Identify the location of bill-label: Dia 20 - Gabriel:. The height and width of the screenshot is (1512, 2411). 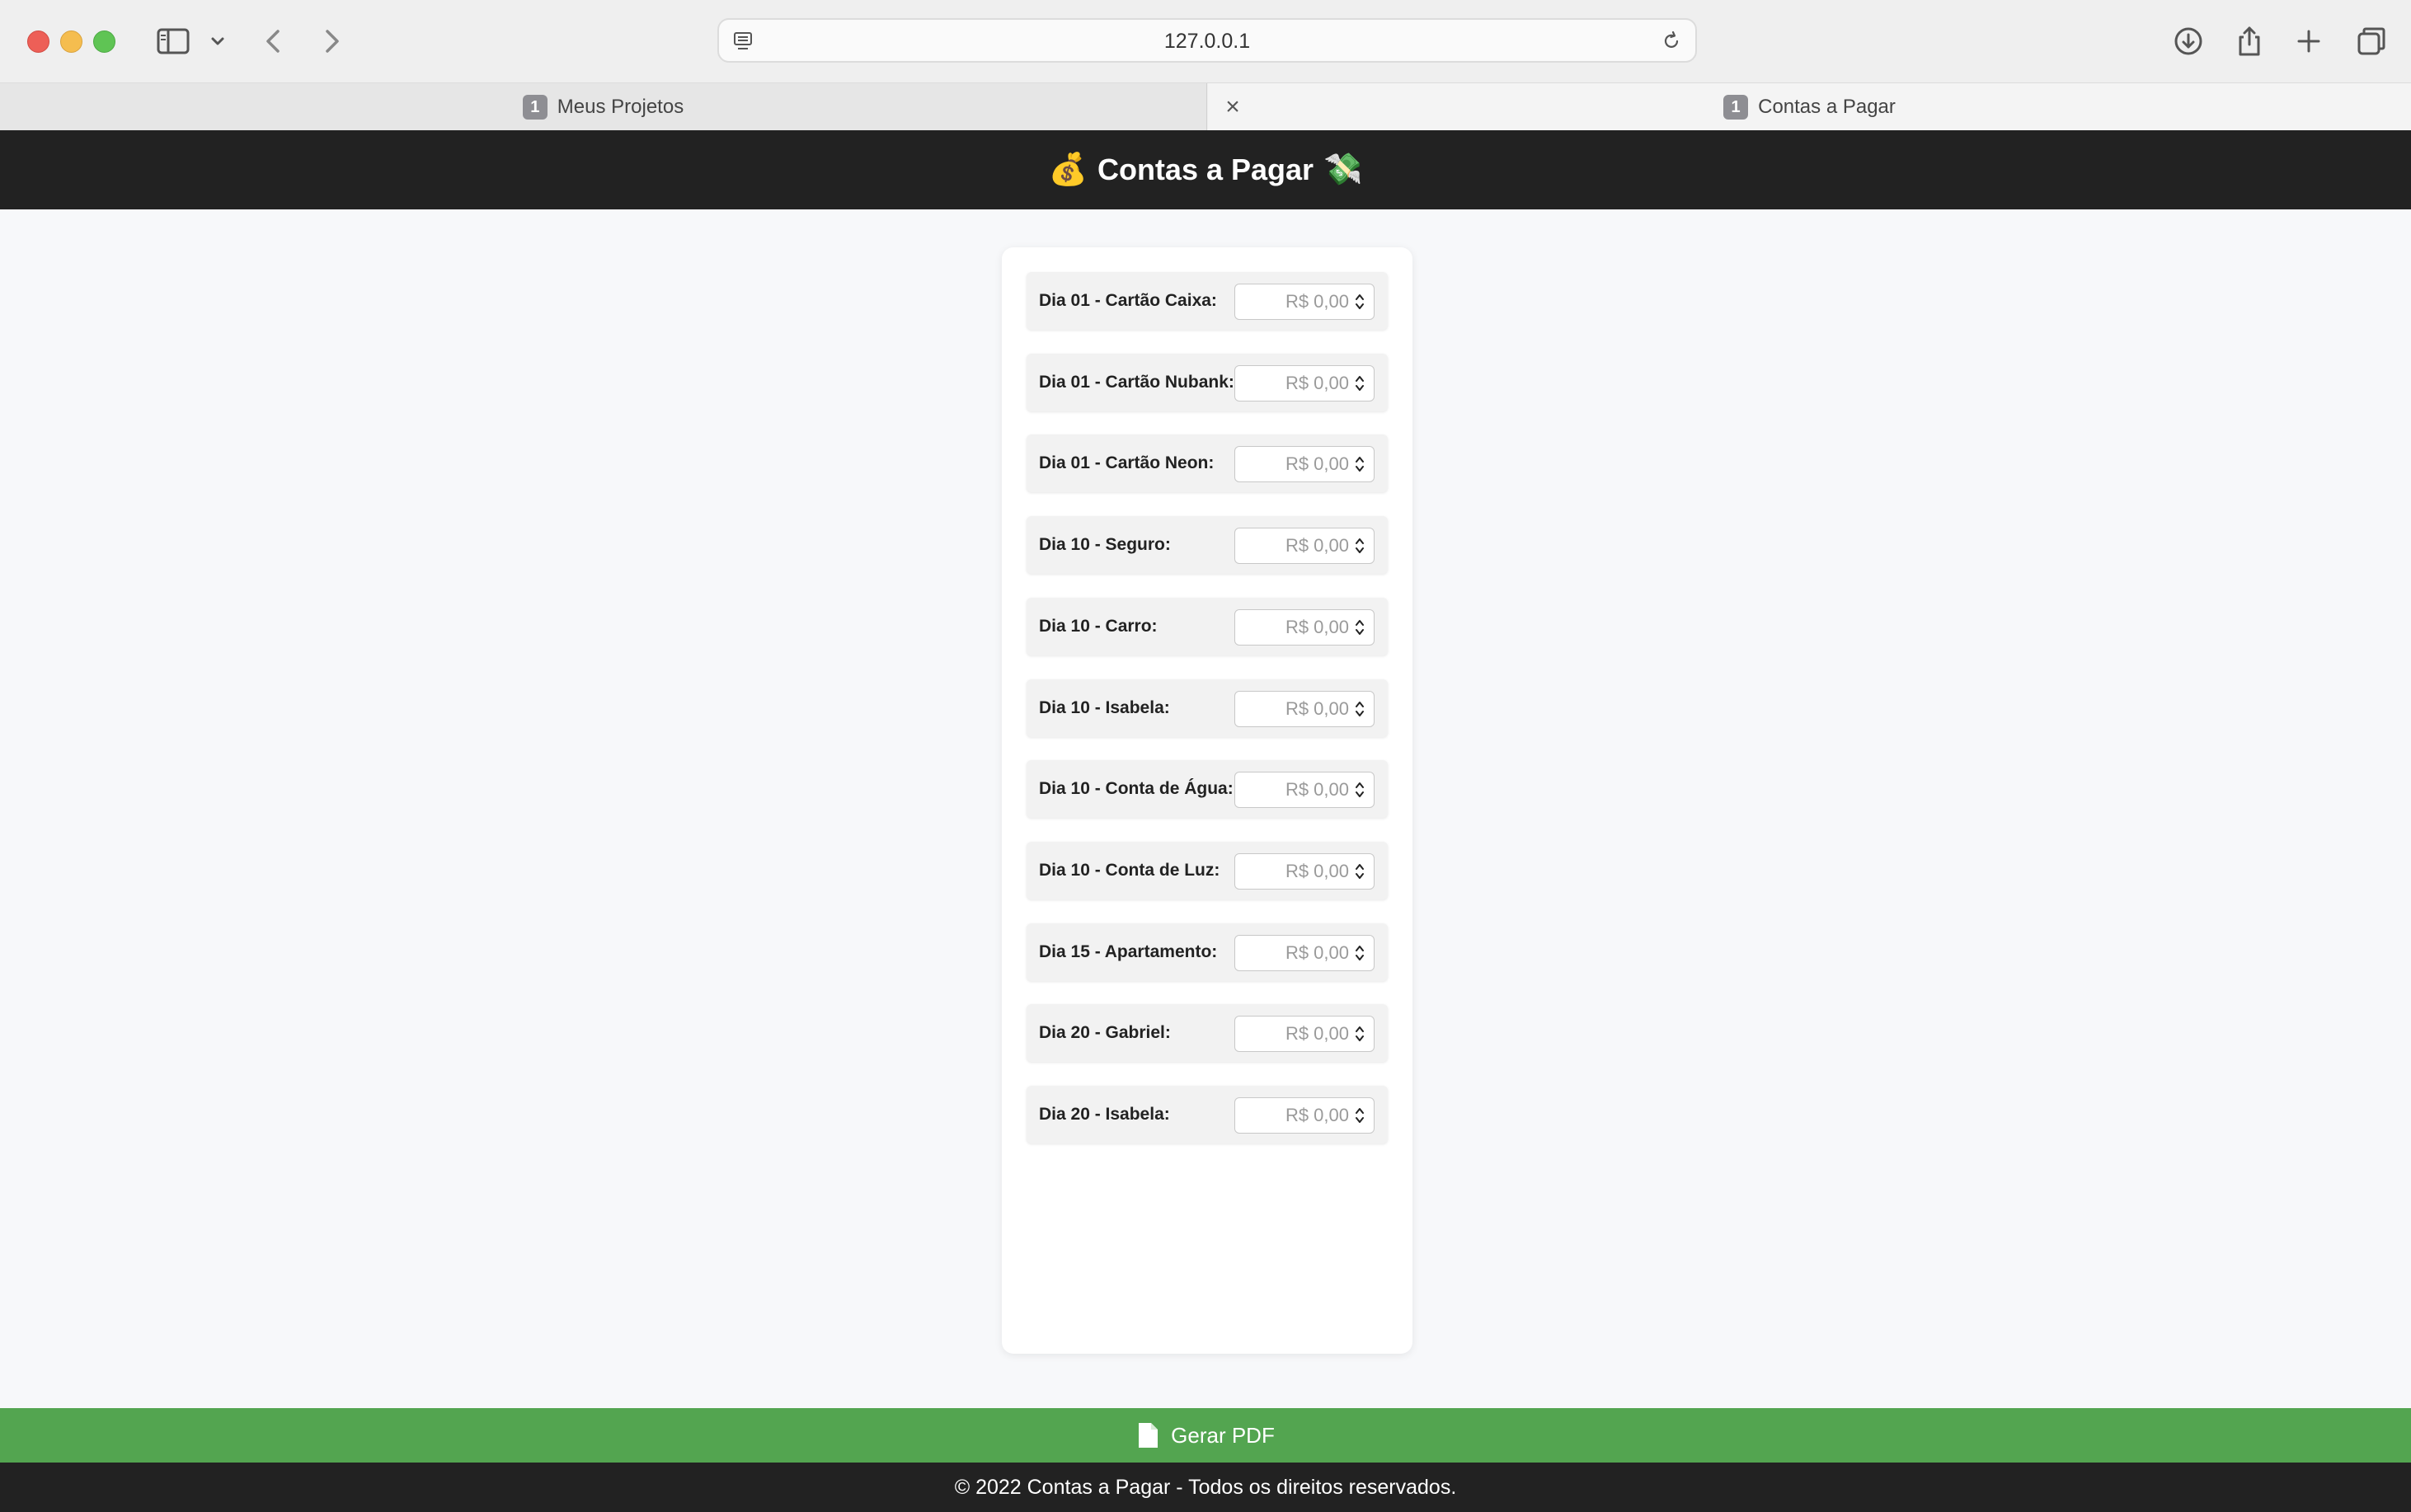
(1105, 1033).